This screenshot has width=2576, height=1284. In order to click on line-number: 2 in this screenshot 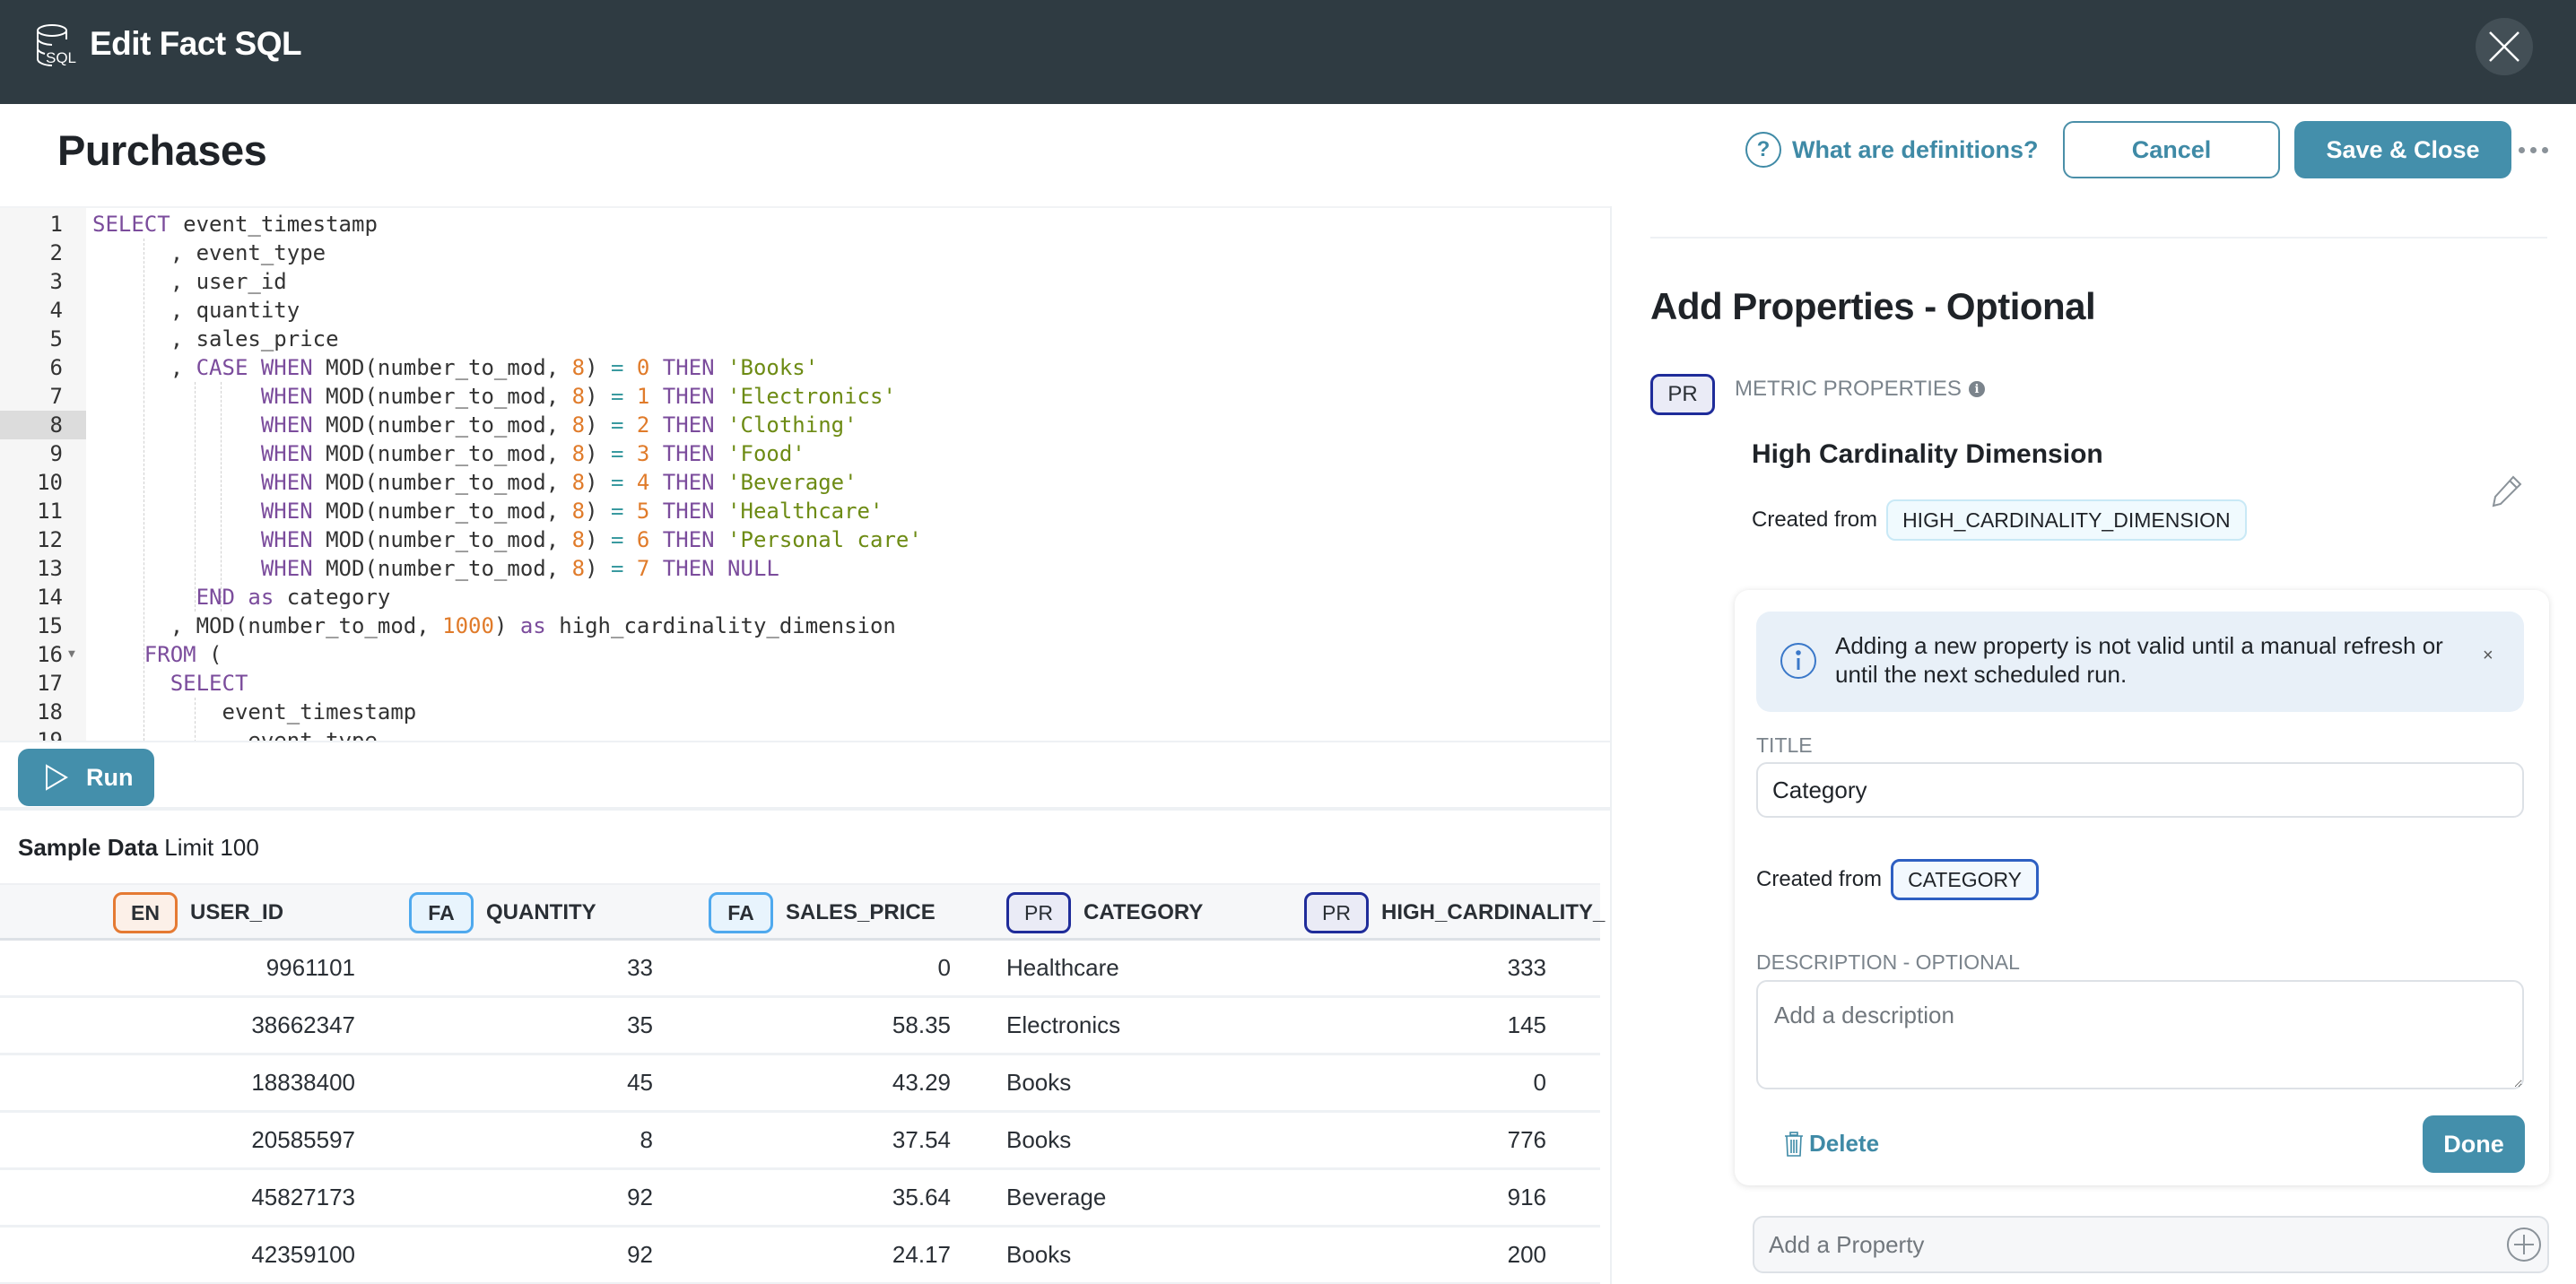, I will do `click(56, 252)`.